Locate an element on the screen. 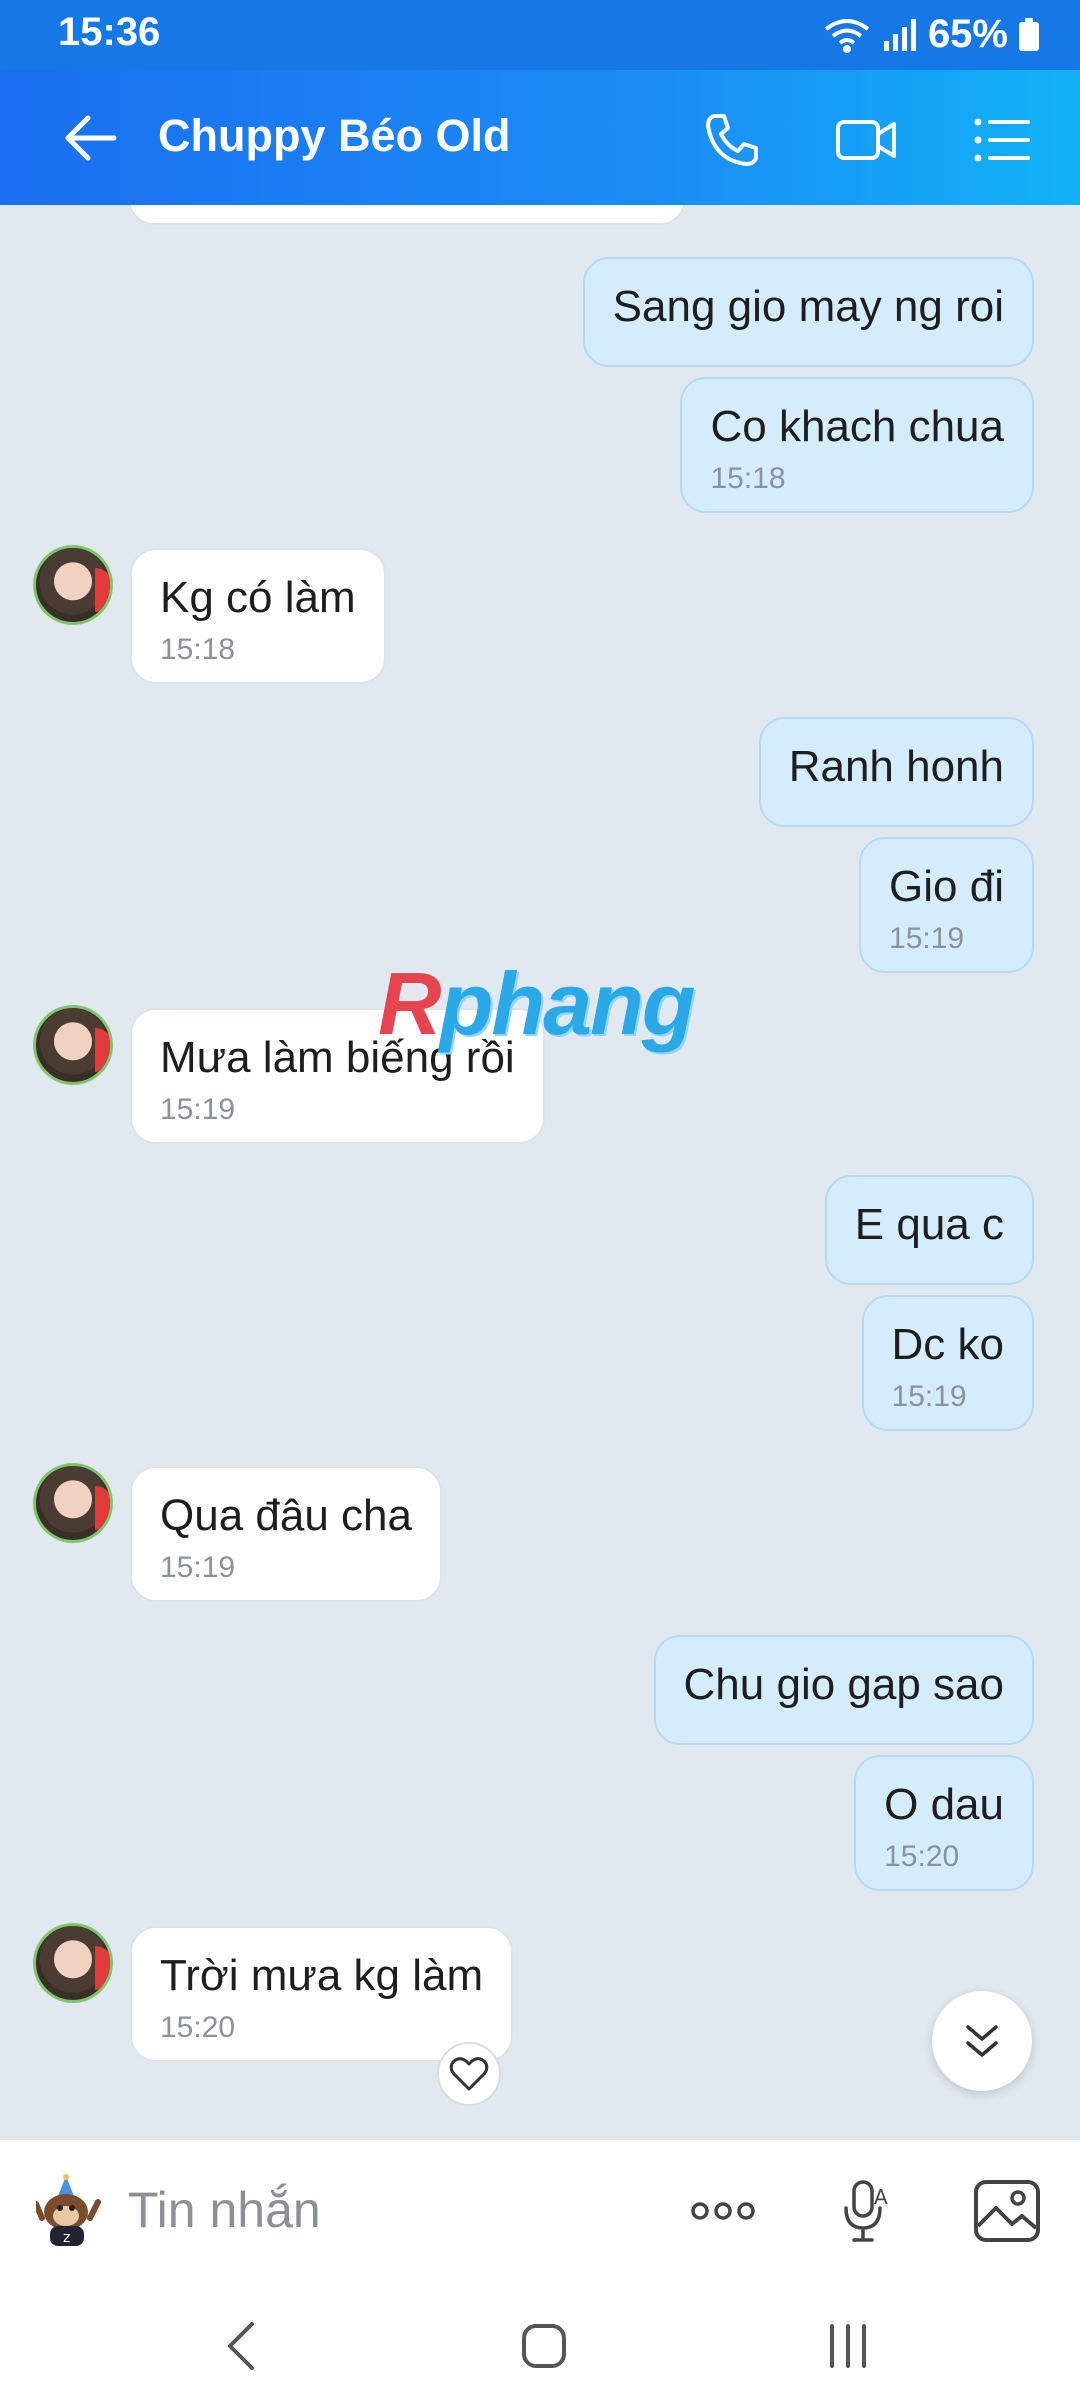 This screenshot has height=2408, width=1080. message-bubble-outgoing: Co khach chua 15:18 is located at coordinates (857, 445).